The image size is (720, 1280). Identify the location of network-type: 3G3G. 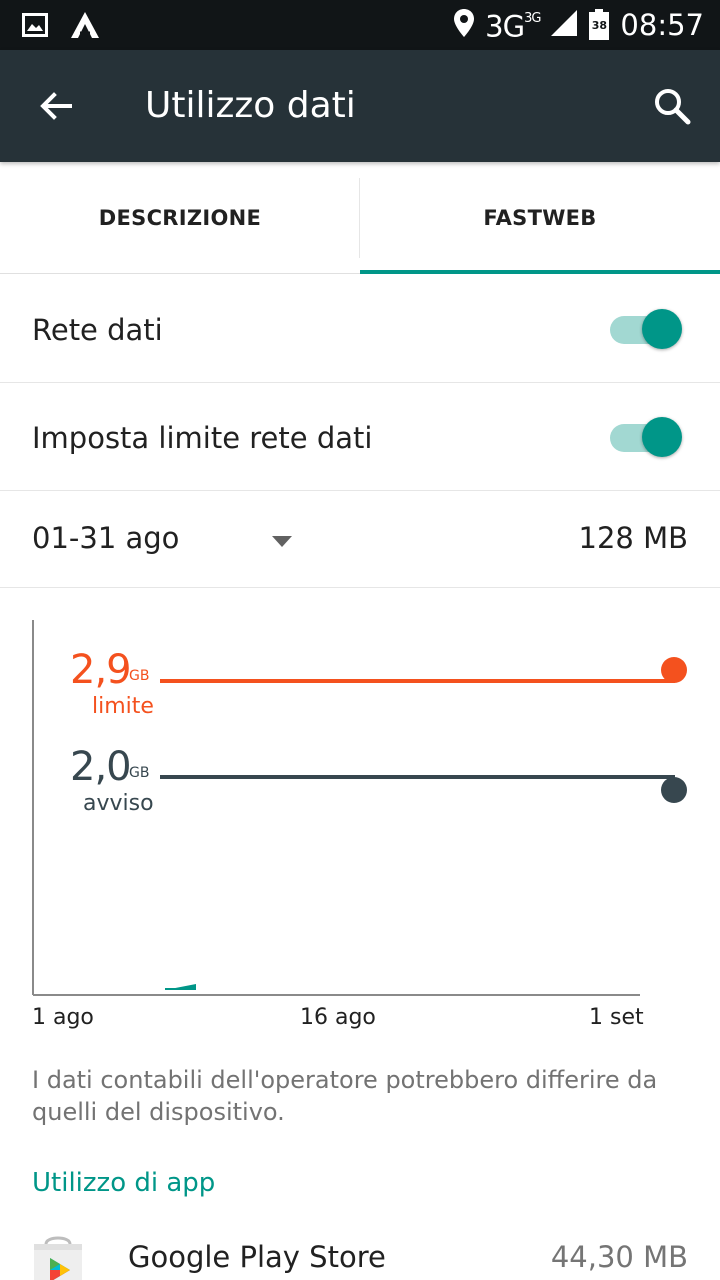
(513, 25).